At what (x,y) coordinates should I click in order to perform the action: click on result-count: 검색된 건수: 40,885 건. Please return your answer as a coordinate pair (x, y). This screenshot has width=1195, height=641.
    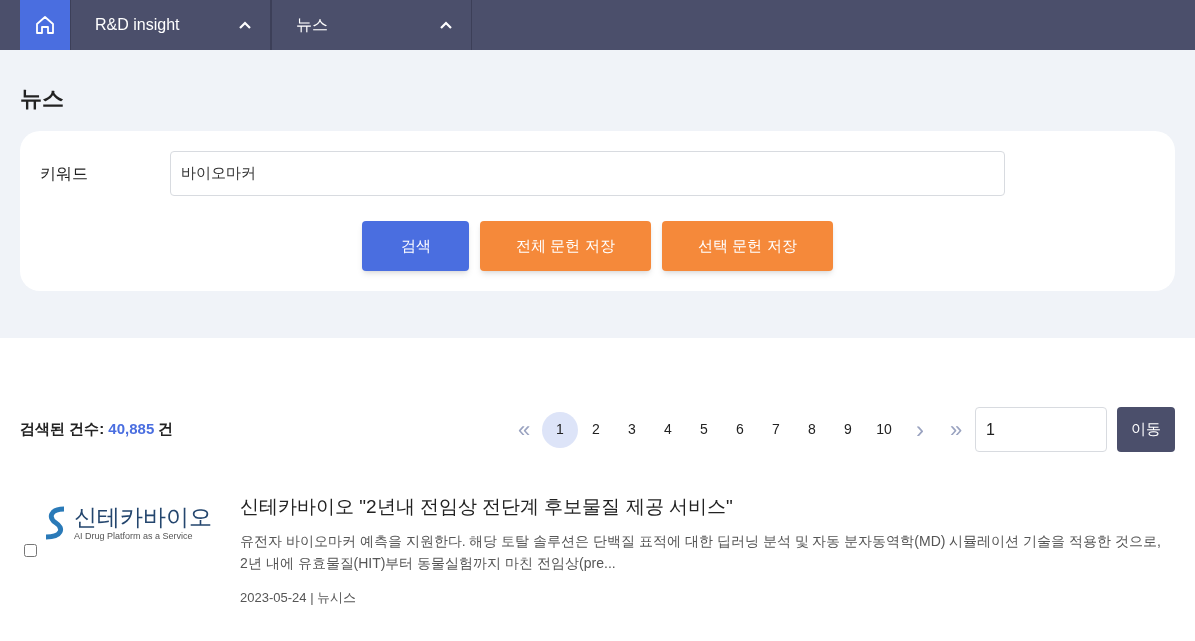
    Looking at the image, I should click on (97, 429).